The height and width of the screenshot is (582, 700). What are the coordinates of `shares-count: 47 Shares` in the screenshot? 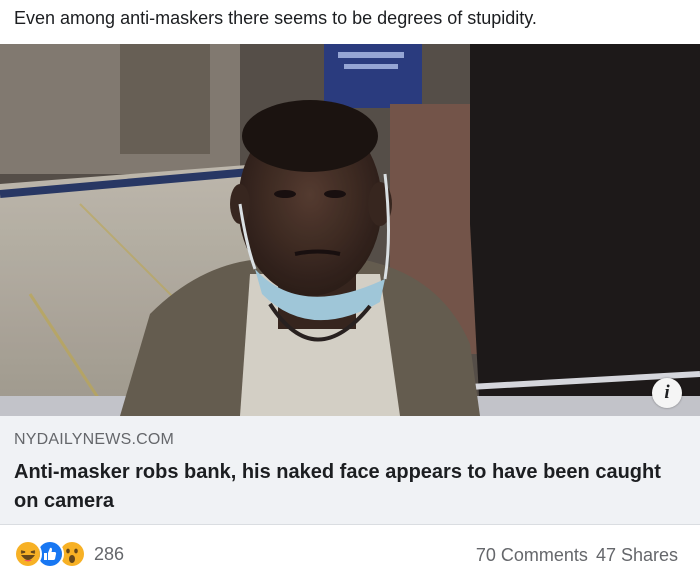 It's located at (637, 555).